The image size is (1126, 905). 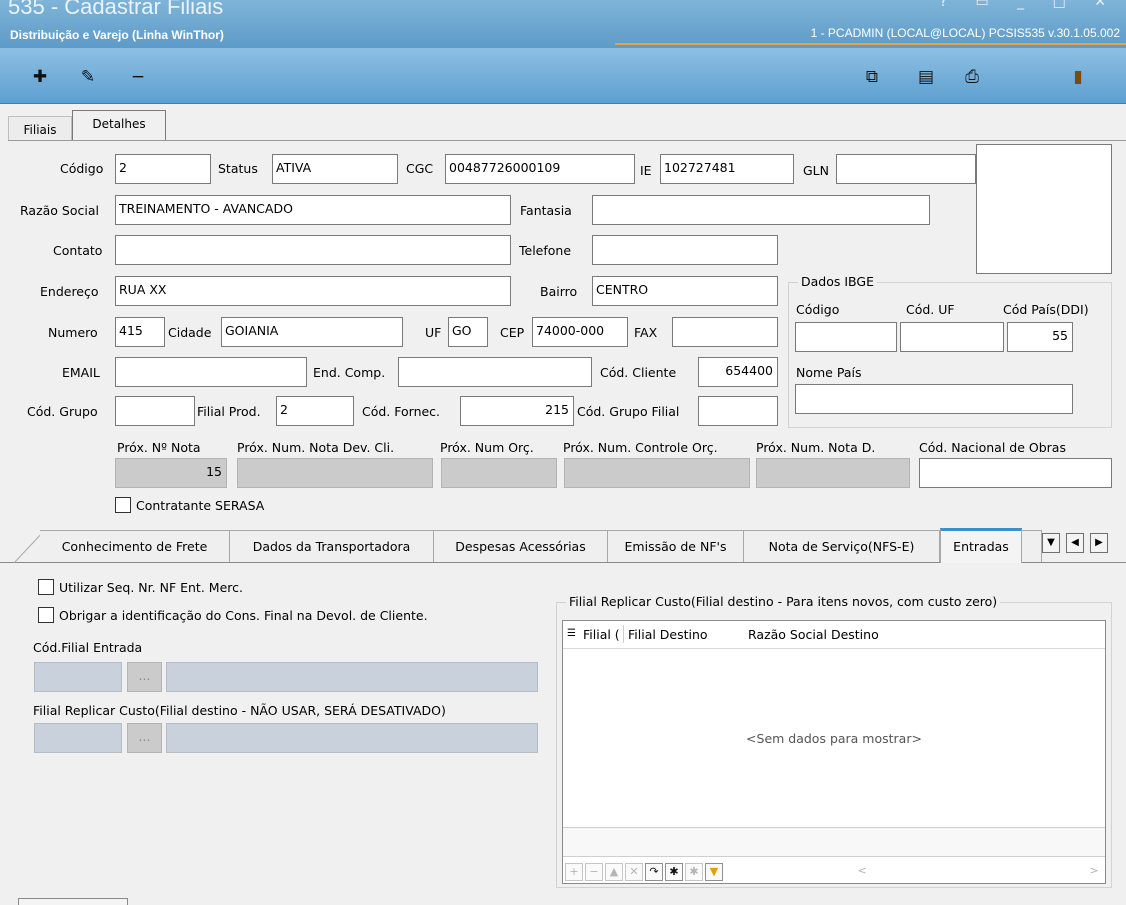 I want to click on cod-cliente-field: 654400, so click(x=738, y=372).